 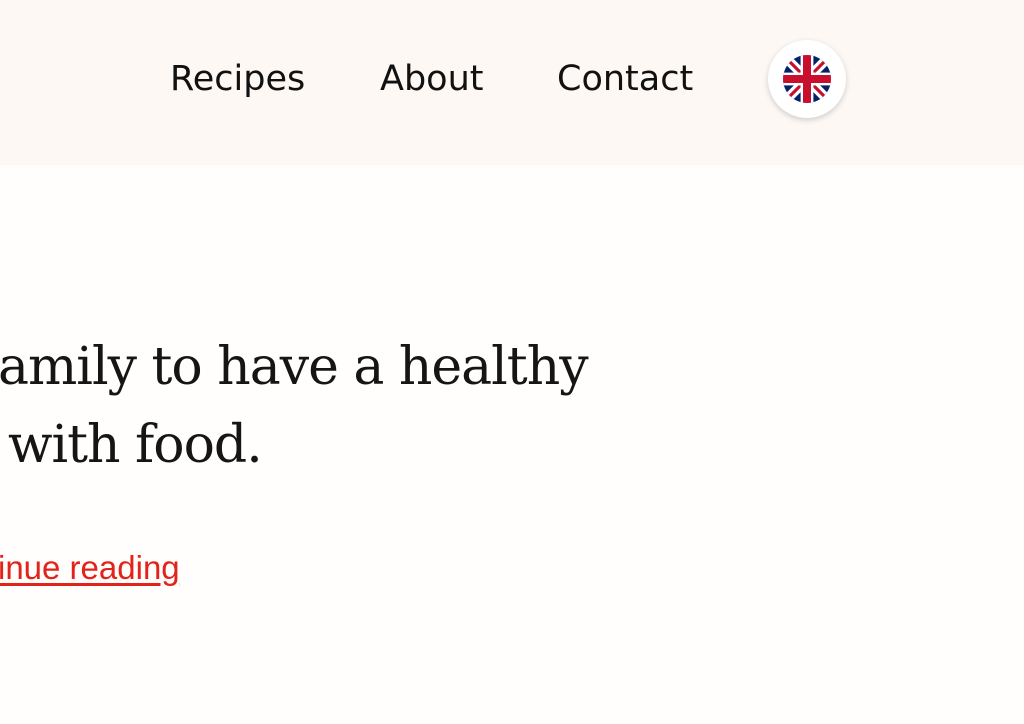 I want to click on language-switcher-button, so click(x=807, y=79).